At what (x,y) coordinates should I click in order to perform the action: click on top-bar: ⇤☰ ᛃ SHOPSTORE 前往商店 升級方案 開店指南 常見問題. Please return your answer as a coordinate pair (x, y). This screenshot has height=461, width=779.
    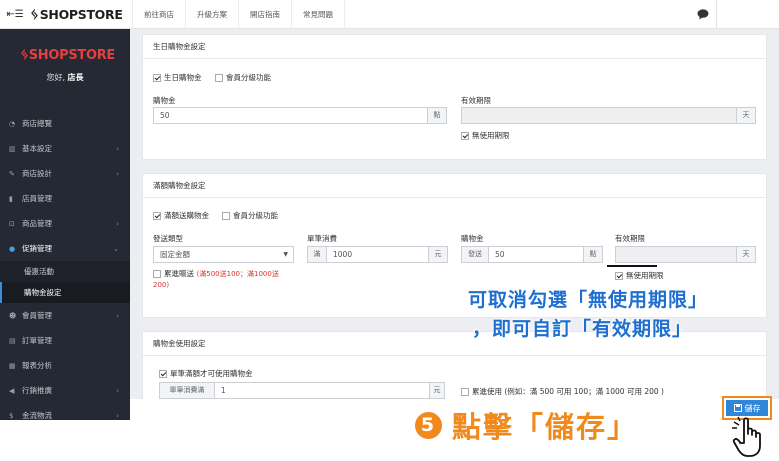
    Looking at the image, I should click on (389, 14).